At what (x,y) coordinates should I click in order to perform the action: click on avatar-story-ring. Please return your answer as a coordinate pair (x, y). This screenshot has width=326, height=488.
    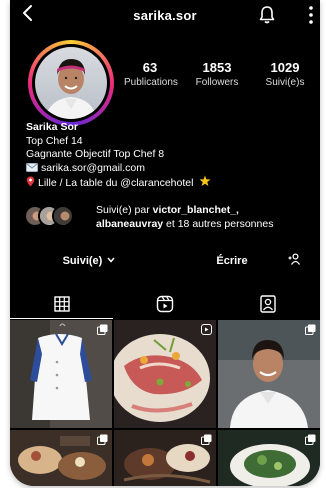
    Looking at the image, I should click on (71, 83).